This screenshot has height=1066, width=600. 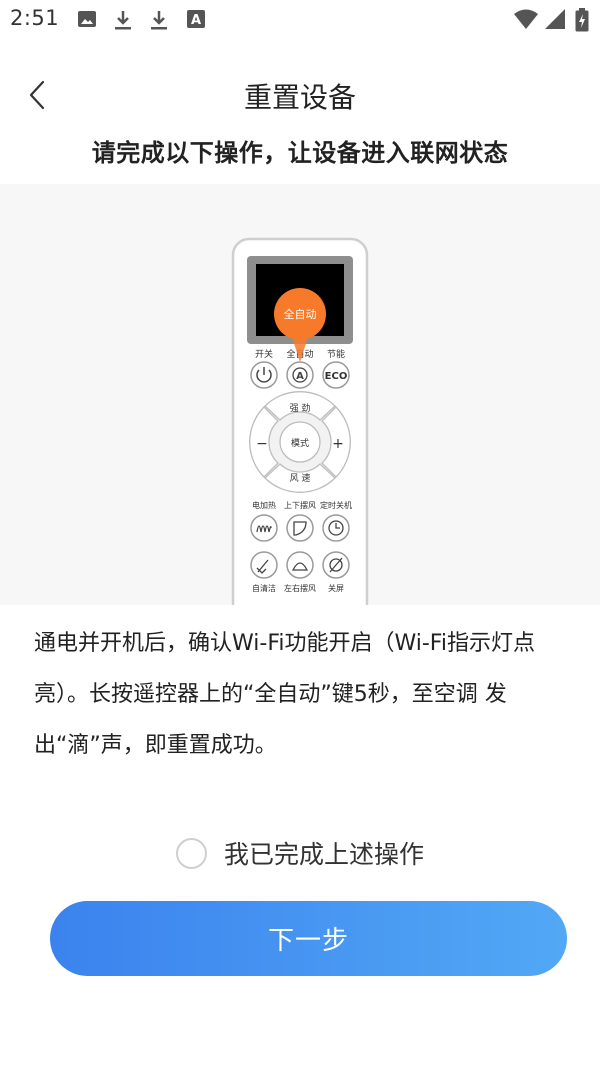 What do you see at coordinates (300, 408) in the screenshot?
I see `dpad-up-label: 强 劲` at bounding box center [300, 408].